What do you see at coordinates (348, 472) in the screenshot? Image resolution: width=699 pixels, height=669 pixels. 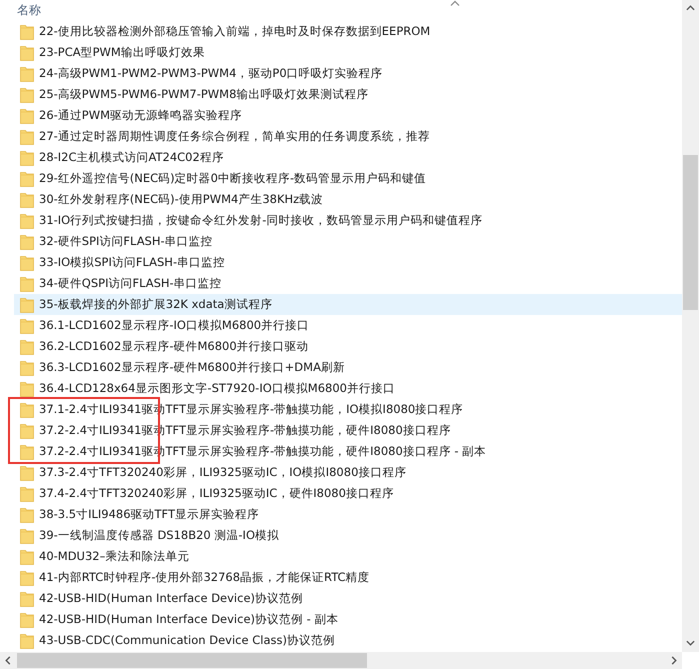 I see `folder-item: 37.3-2.4寸TFT320240彩屏，ILI9325驱动IC，IO模拟I8080接口程序` at bounding box center [348, 472].